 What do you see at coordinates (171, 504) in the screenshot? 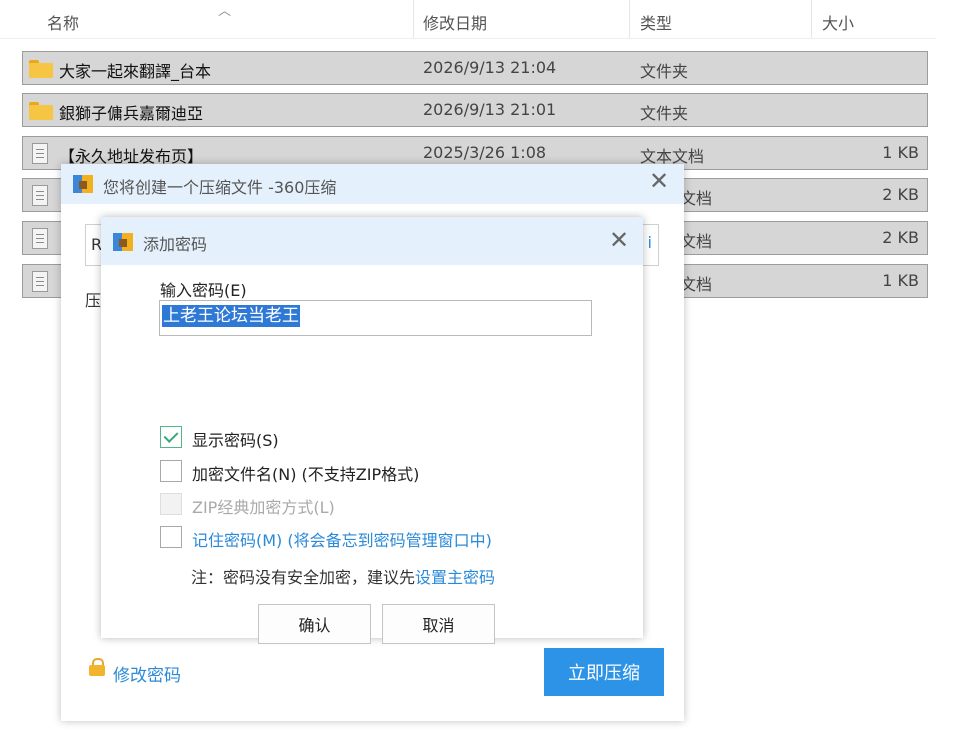
I see `zip-classic-encryption-checkbox` at bounding box center [171, 504].